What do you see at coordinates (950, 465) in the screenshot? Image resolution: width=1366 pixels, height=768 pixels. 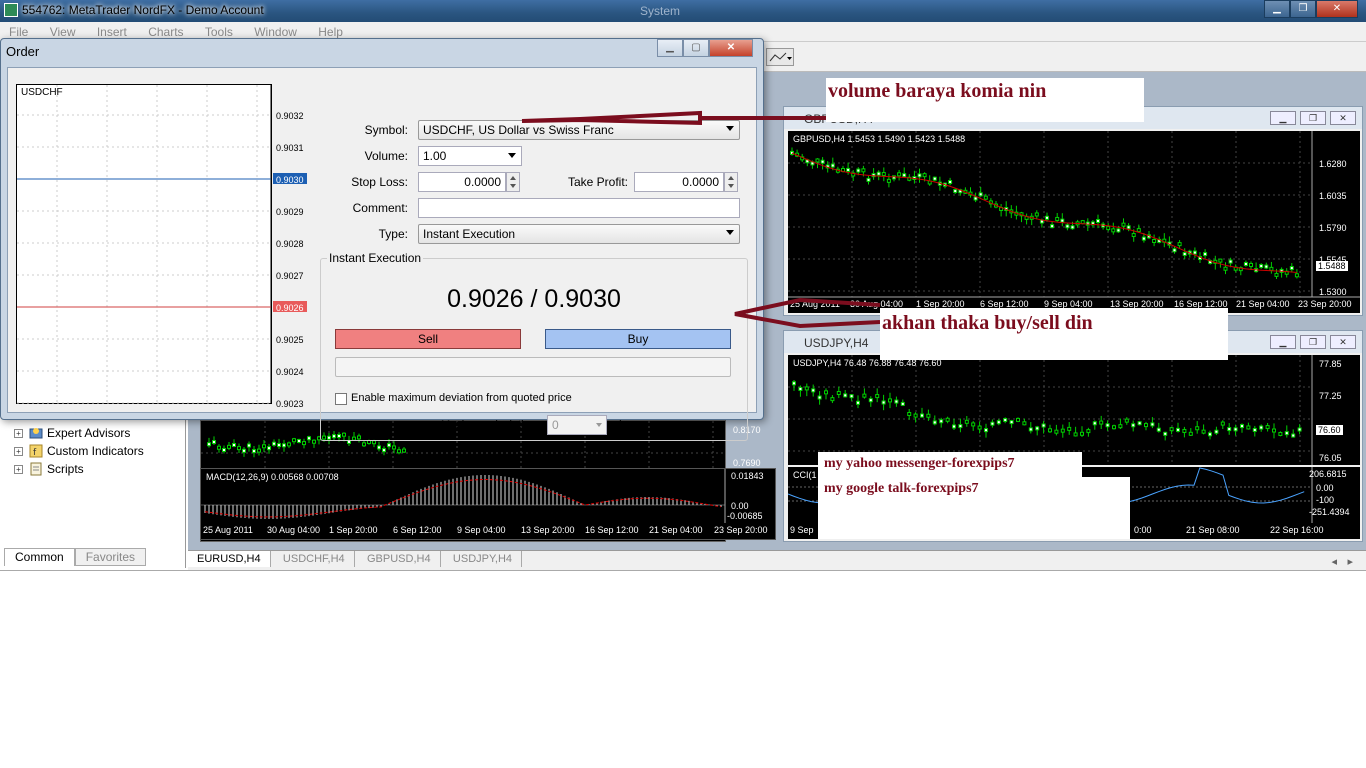 I see `yahoo-annotation: my yahoo messenger-forexpips7` at bounding box center [950, 465].